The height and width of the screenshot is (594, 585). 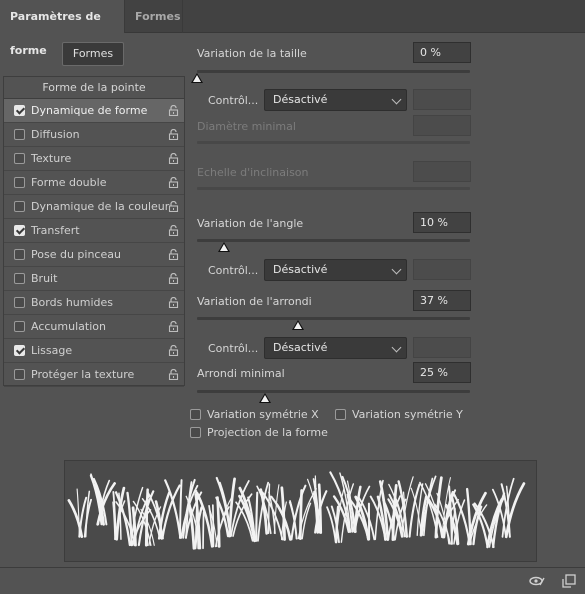 What do you see at coordinates (195, 414) in the screenshot?
I see `flip-x-checkbox` at bounding box center [195, 414].